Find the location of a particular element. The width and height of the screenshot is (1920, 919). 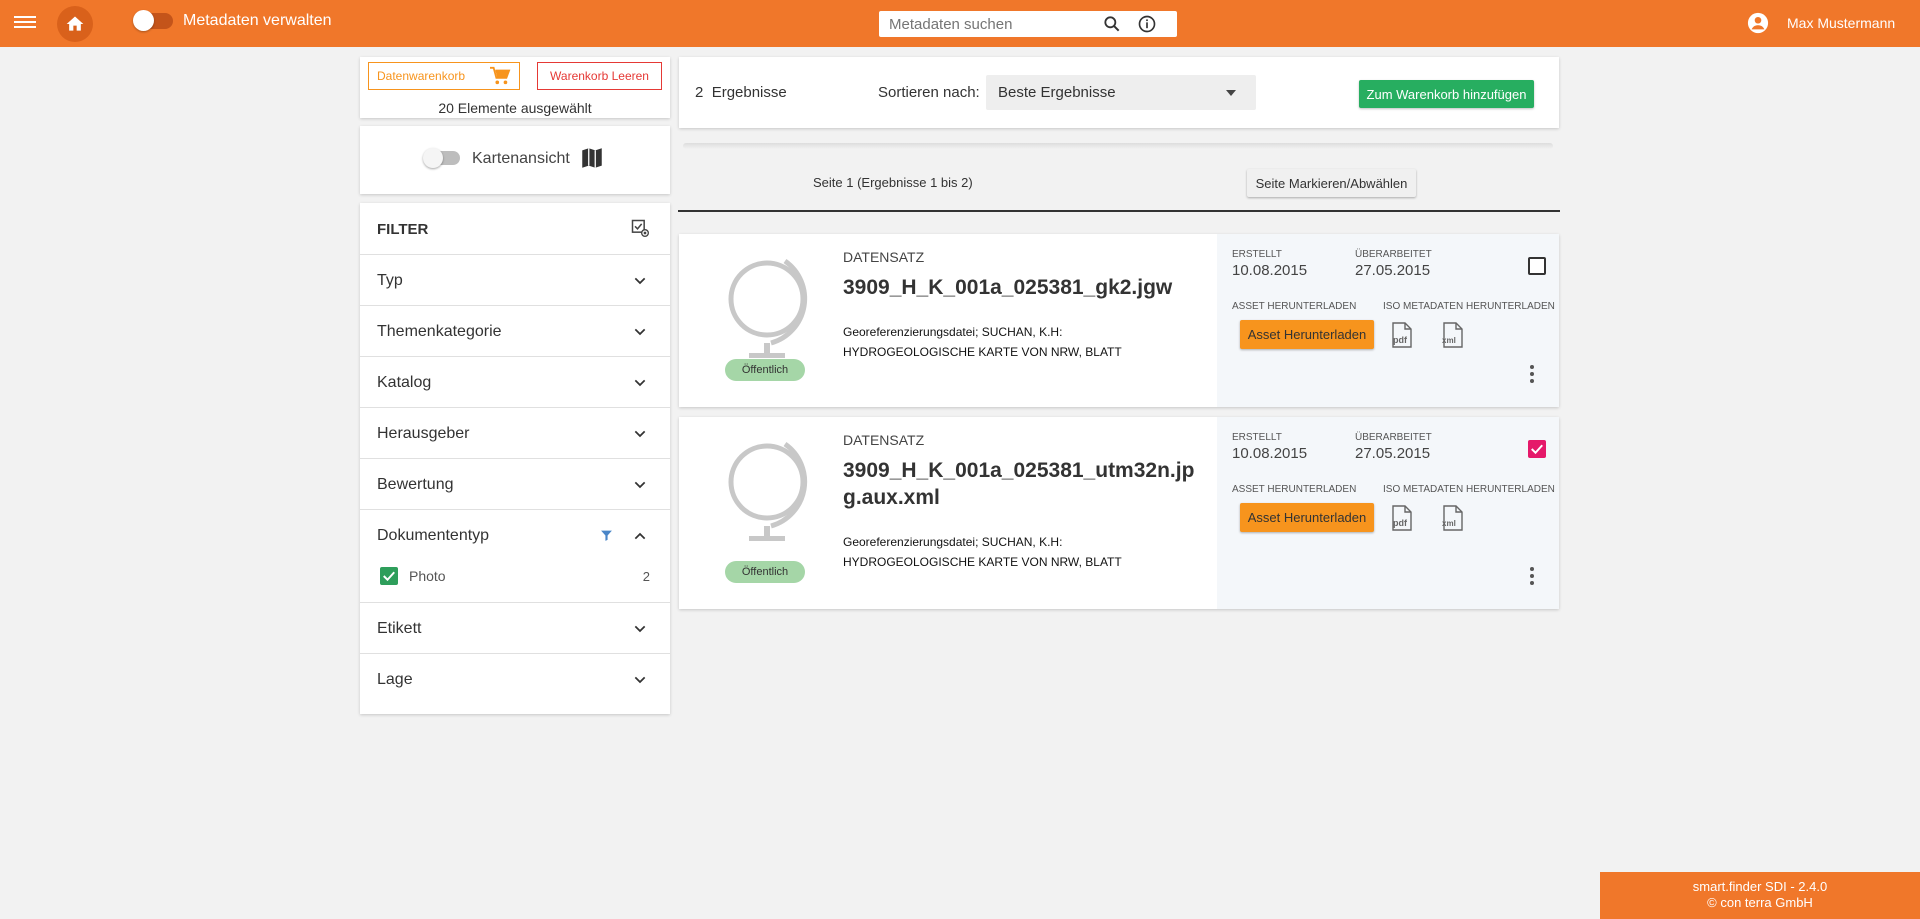

map-view-toggle is located at coordinates (441, 158).